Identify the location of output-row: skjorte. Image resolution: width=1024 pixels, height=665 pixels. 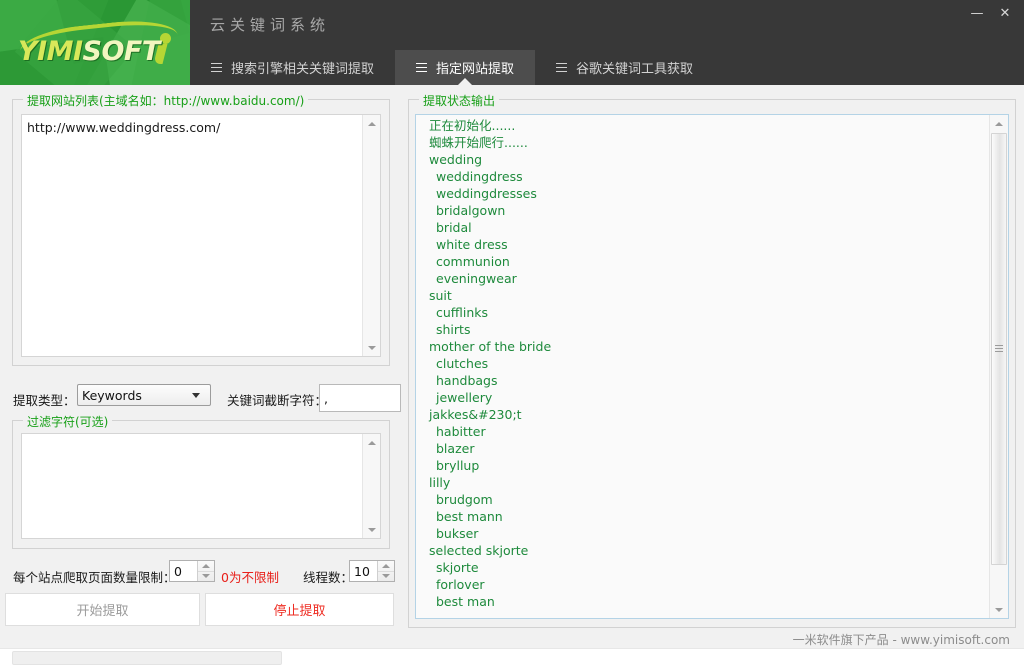
(703, 567).